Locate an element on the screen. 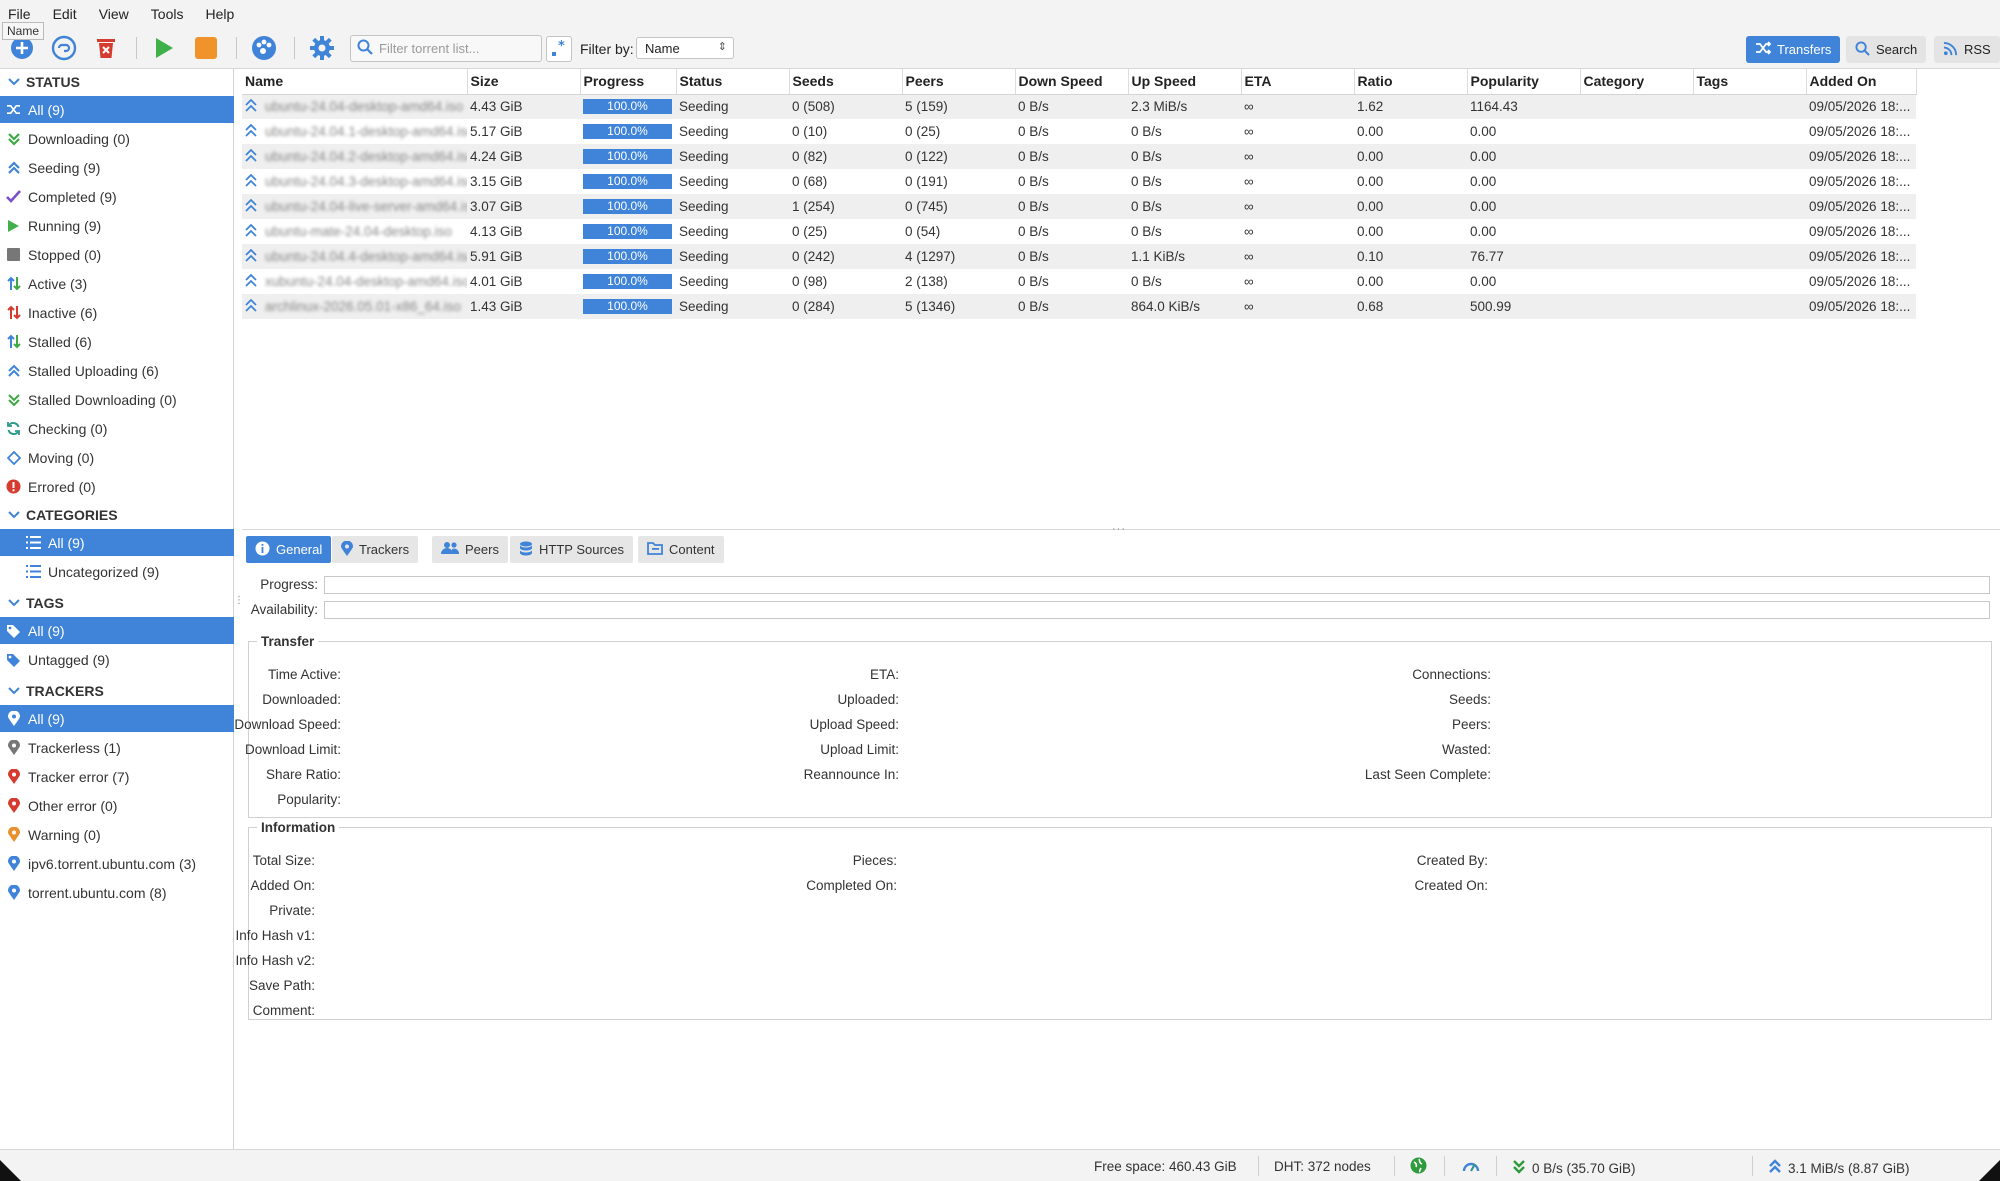 The height and width of the screenshot is (1181, 2000). category-item-all: All (9) is located at coordinates (117, 542).